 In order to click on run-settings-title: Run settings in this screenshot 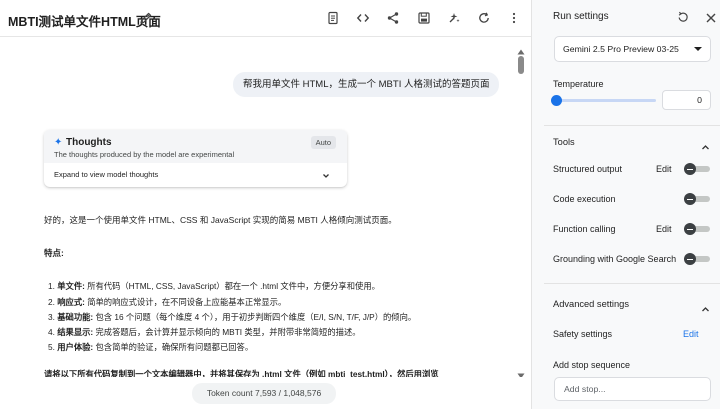, I will do `click(581, 16)`.